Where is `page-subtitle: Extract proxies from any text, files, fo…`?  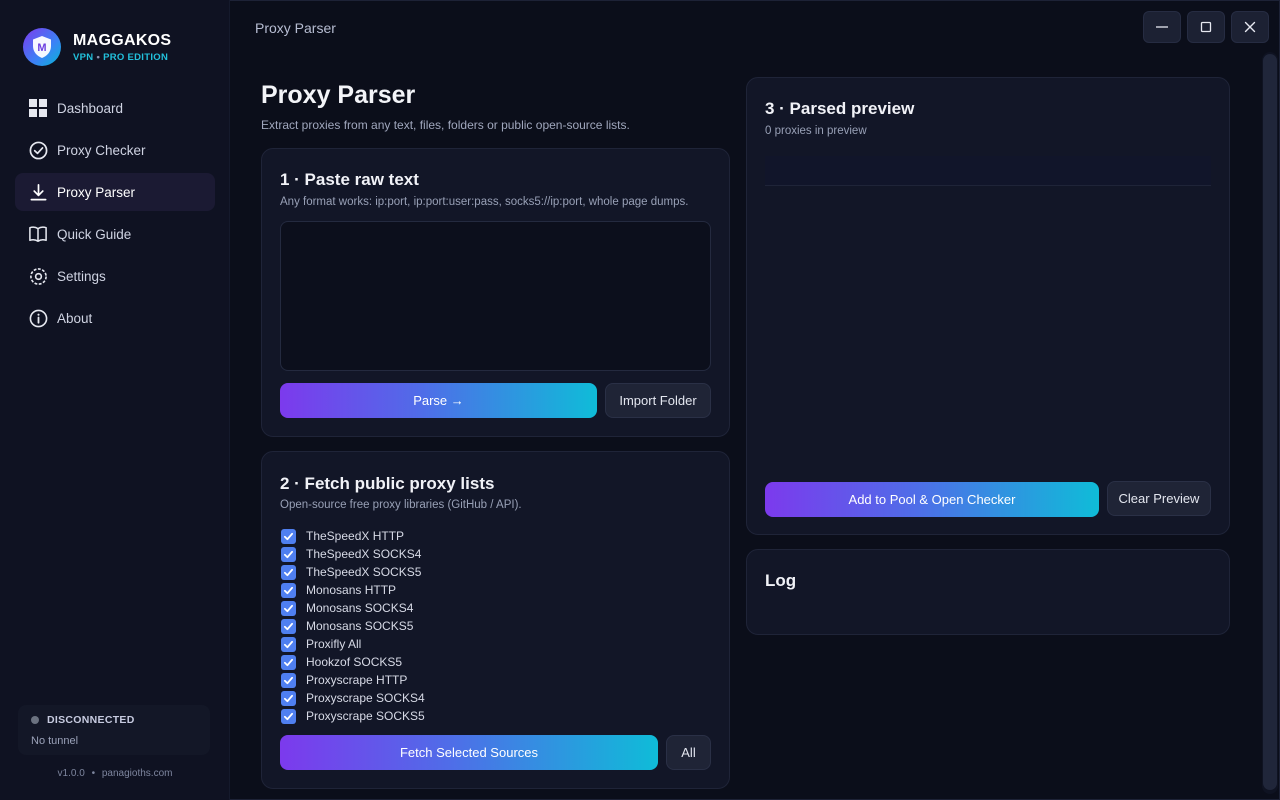 page-subtitle: Extract proxies from any text, files, fo… is located at coordinates (445, 125).